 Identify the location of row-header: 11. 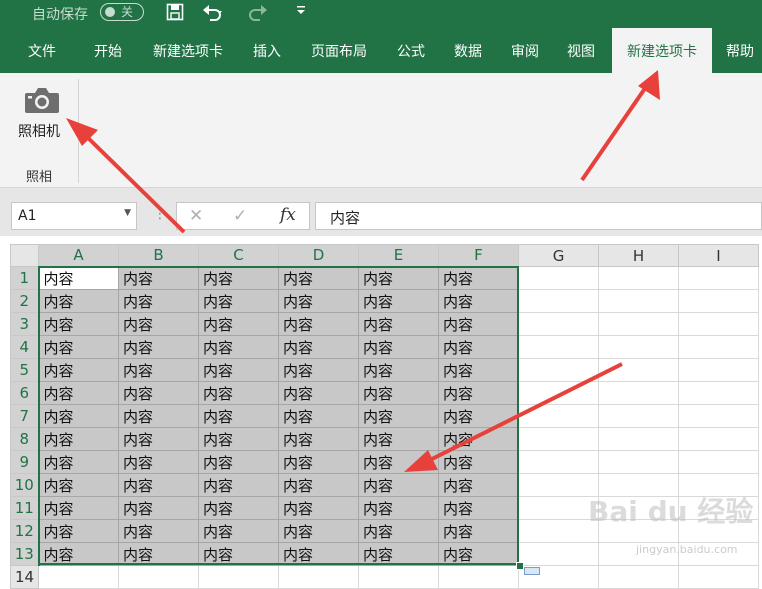
(25, 508).